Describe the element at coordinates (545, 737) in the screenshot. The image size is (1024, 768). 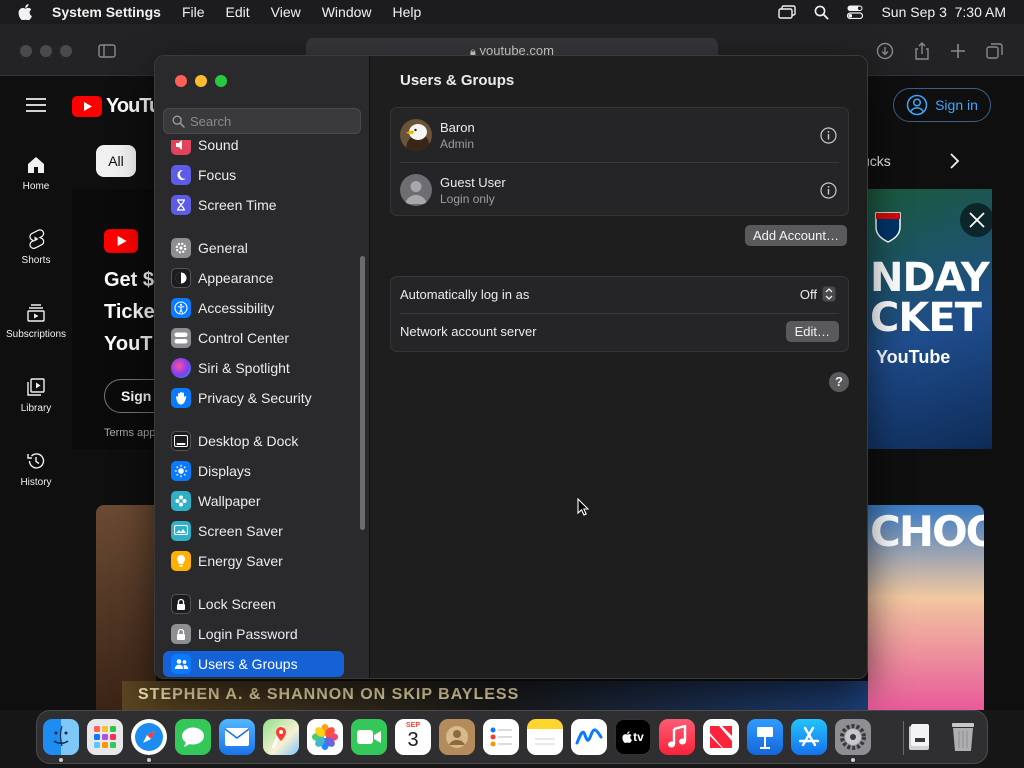
I see `dock-notes` at that location.